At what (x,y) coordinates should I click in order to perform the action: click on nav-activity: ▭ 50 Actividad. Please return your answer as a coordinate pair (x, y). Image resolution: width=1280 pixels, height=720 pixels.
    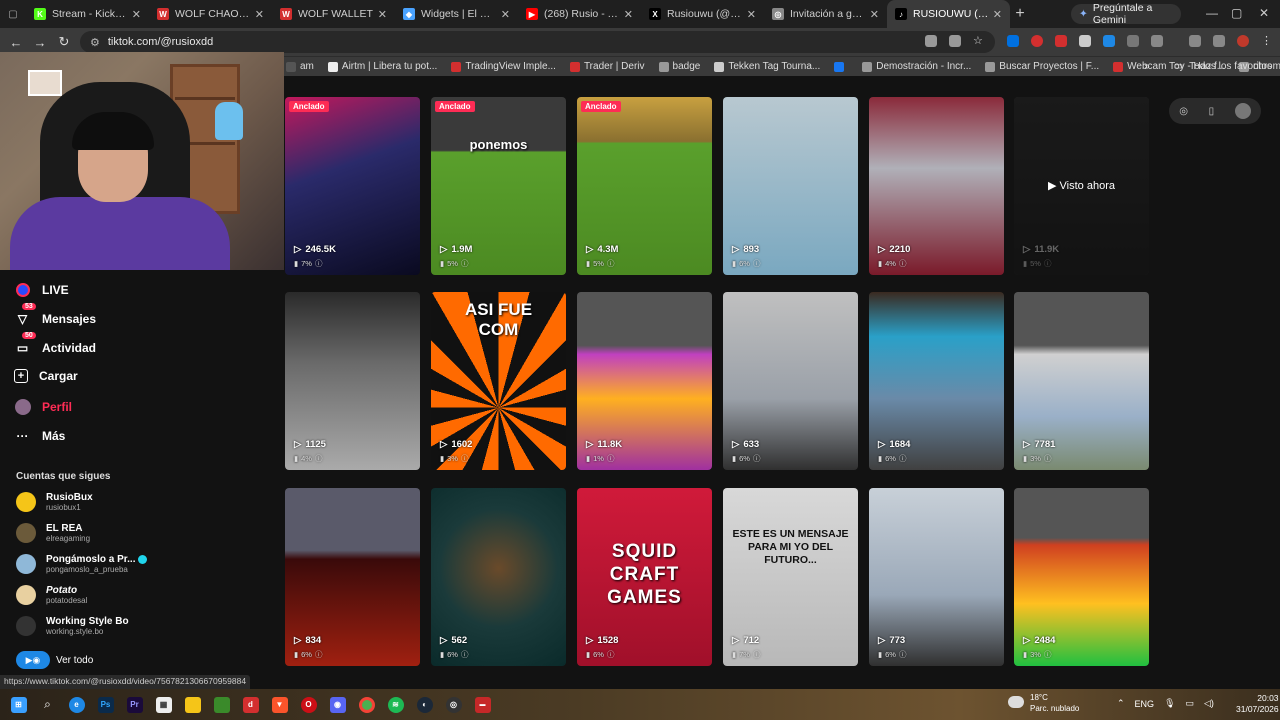
    Looking at the image, I should click on (55, 344).